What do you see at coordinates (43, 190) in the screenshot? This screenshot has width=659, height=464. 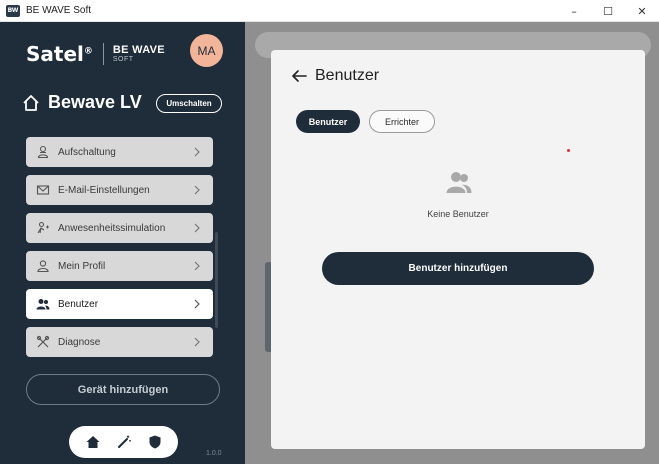 I see `mail-icon` at bounding box center [43, 190].